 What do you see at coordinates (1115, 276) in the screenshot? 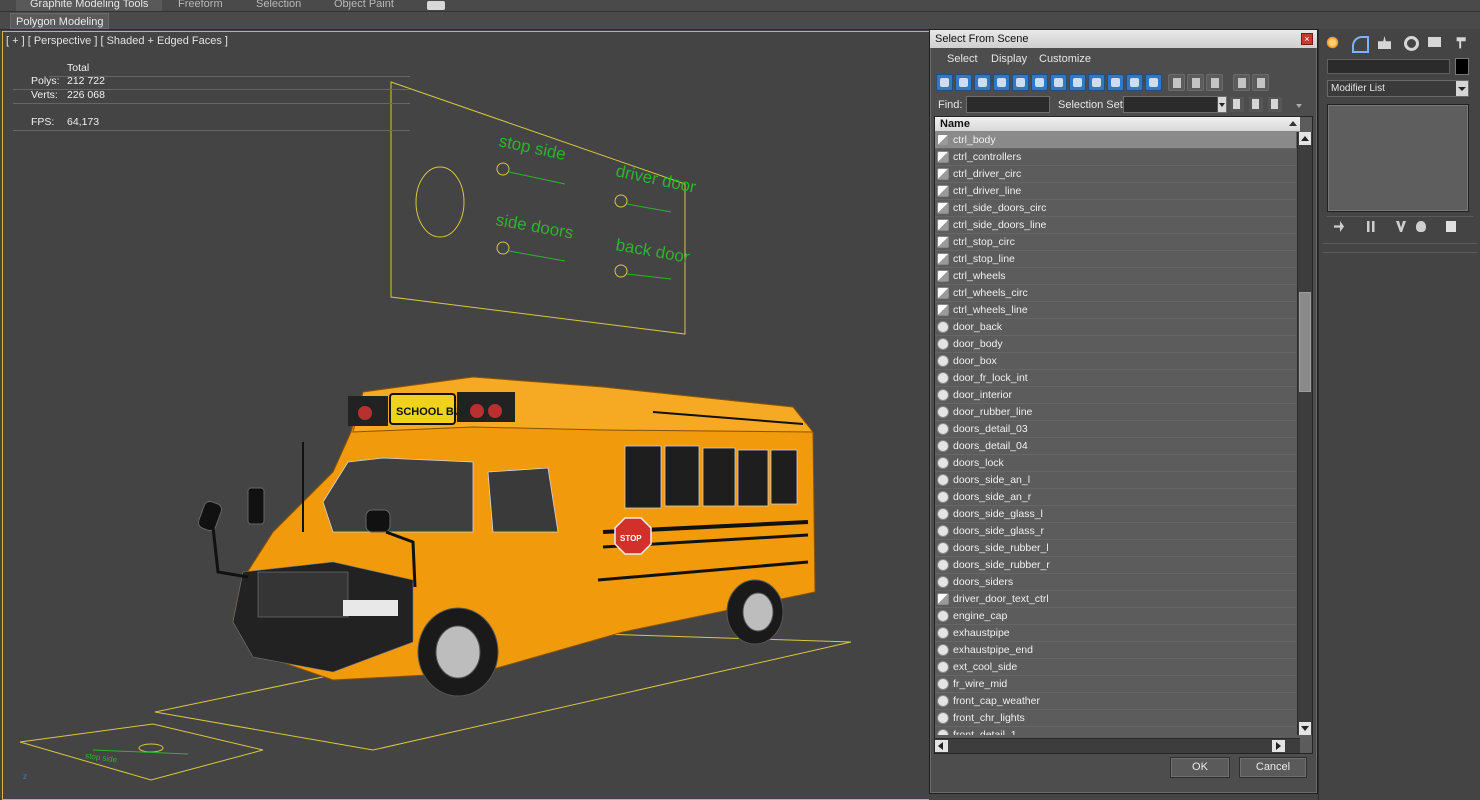
I see `list-item: ctrl_wheels` at bounding box center [1115, 276].